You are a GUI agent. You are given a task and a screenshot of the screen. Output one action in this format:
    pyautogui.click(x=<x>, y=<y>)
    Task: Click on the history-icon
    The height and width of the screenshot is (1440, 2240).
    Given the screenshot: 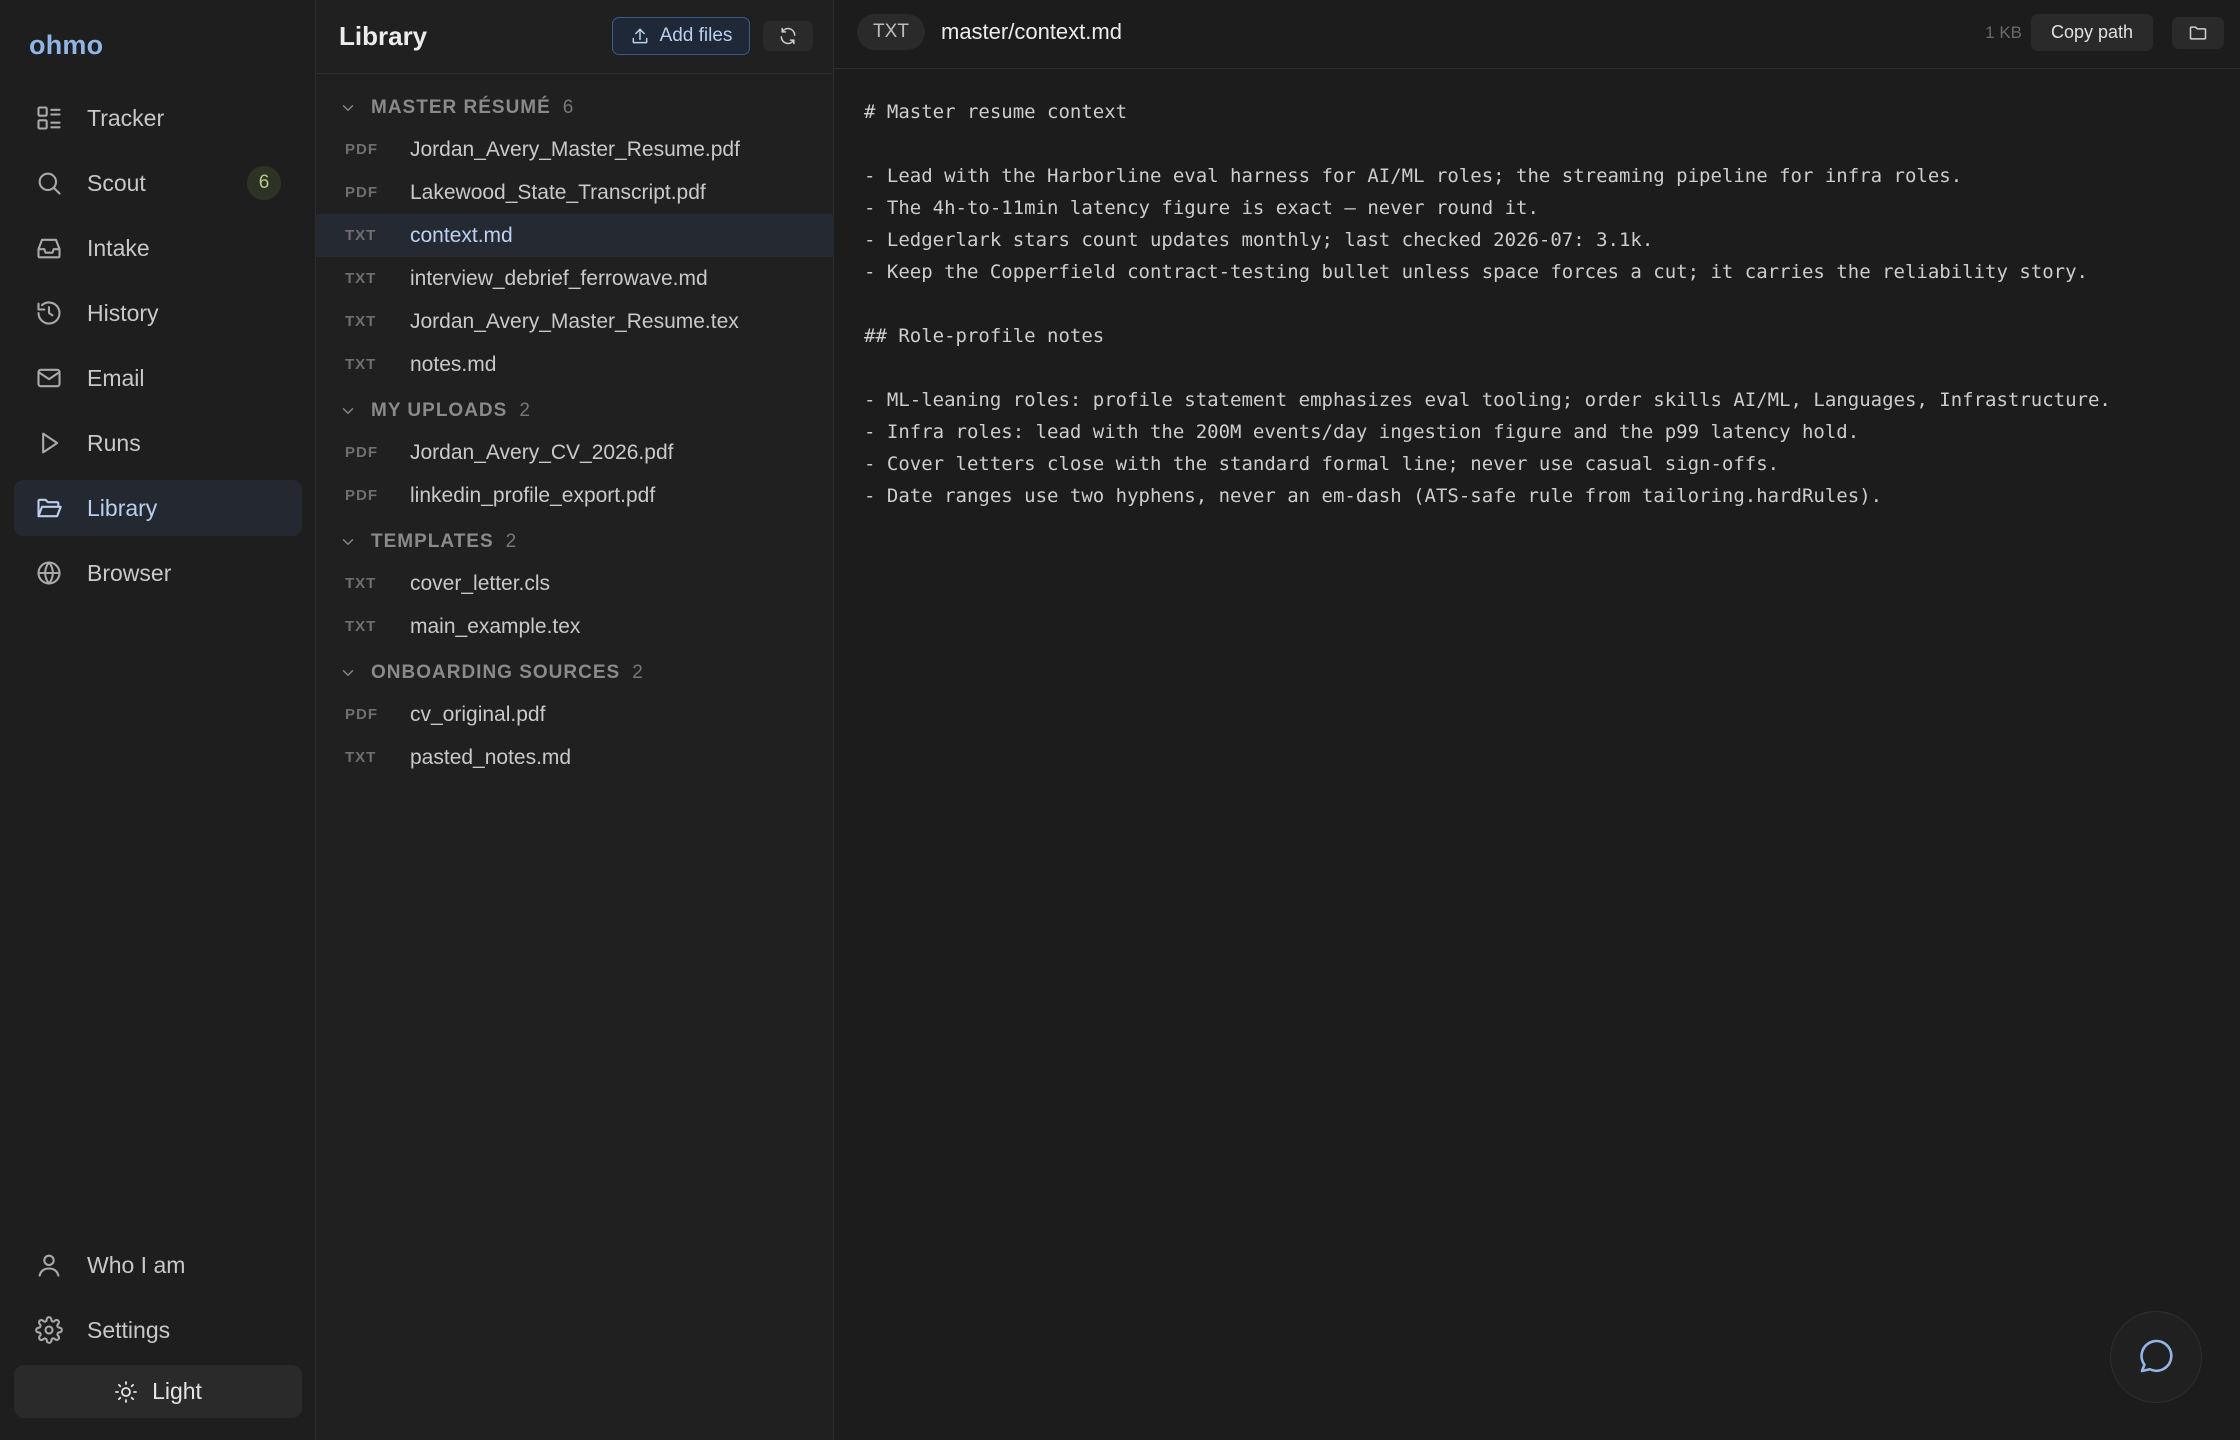 What is the action you would take?
    pyautogui.click(x=49, y=313)
    